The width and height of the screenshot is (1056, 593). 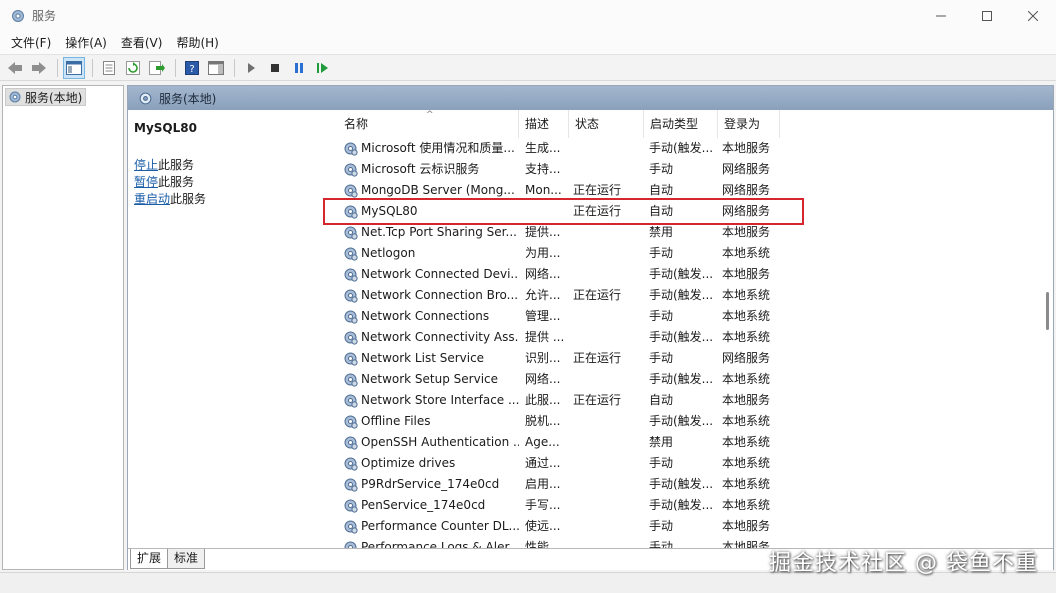 What do you see at coordinates (425, 316) in the screenshot?
I see `service-name: Network Connections` at bounding box center [425, 316].